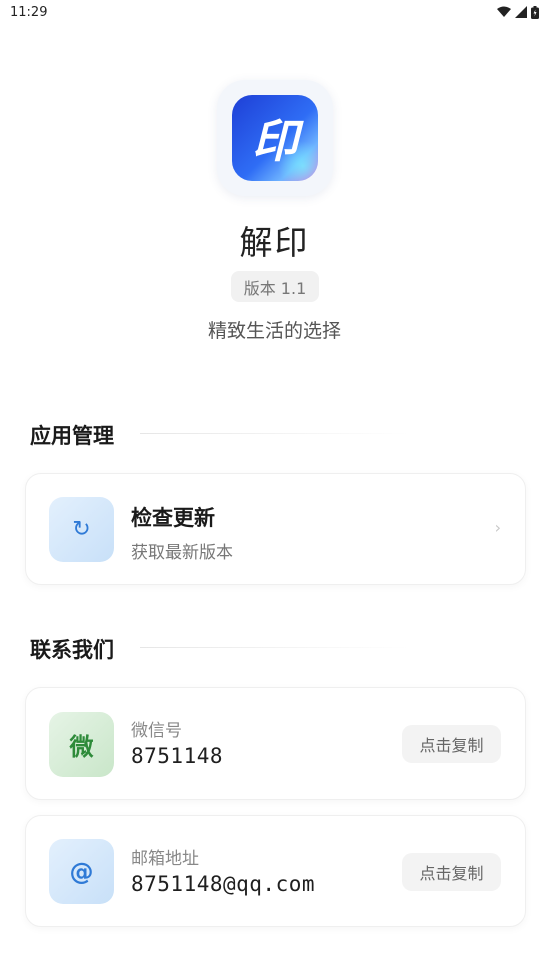 The image size is (549, 976). I want to click on wifi-icon, so click(504, 11).